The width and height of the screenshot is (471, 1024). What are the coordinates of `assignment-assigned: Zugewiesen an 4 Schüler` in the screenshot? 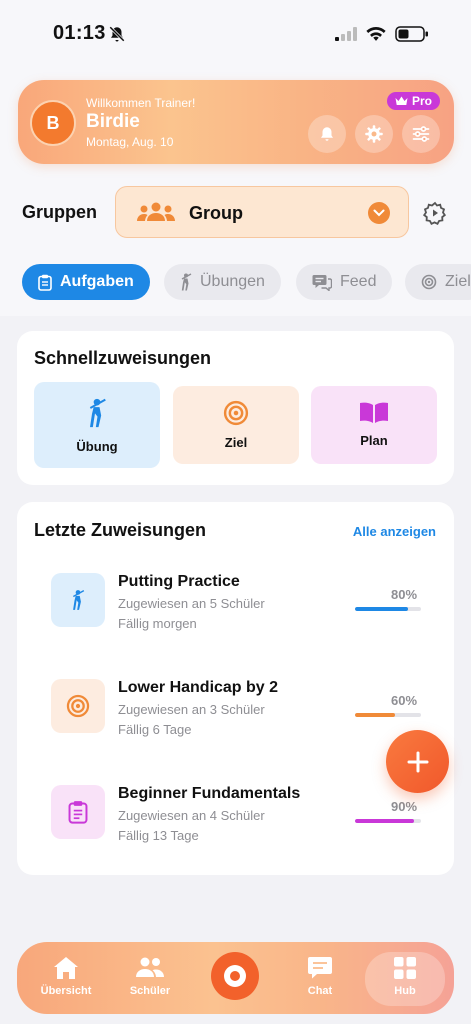 It's located at (191, 815).